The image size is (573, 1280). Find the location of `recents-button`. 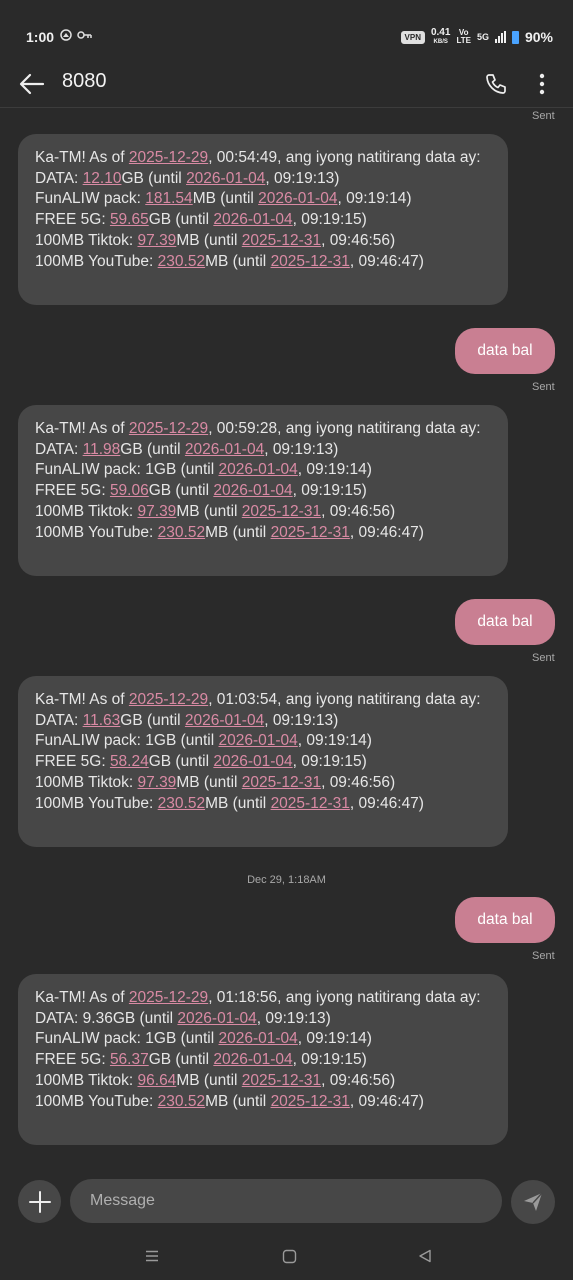

recents-button is located at coordinates (152, 1256).